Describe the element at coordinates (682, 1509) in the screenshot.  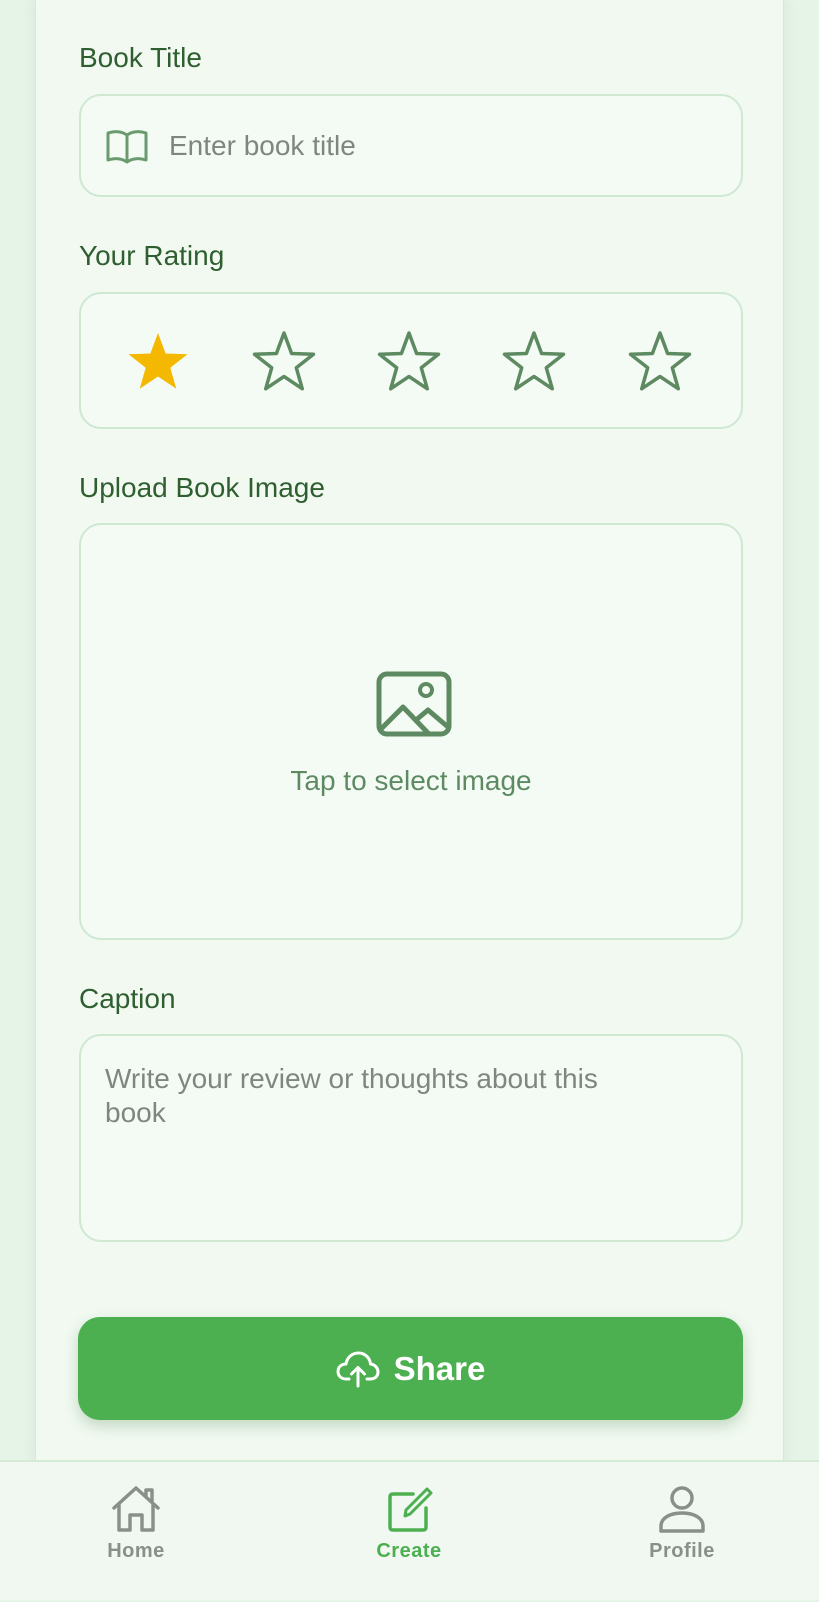
I see `profile-icon` at that location.